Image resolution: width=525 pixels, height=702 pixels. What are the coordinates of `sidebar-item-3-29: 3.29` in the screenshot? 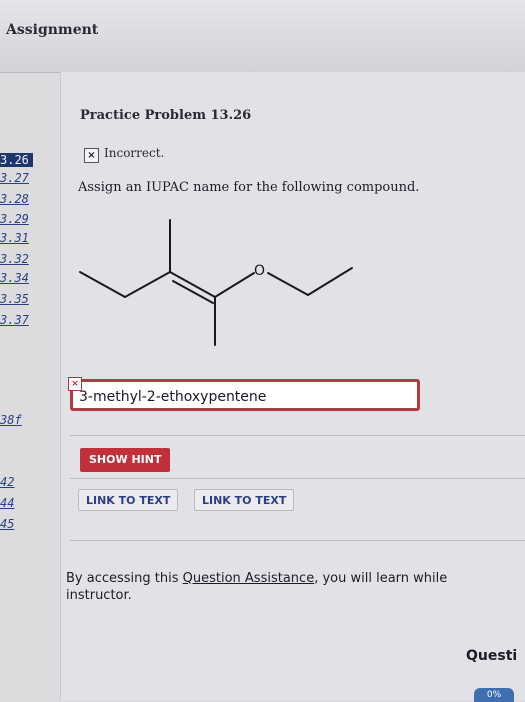 It's located at (14, 219).